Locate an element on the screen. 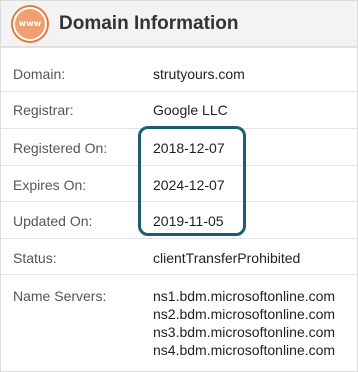 The width and height of the screenshot is (358, 372). name-server-3: ns3.bdm.microsoftonline.com is located at coordinates (244, 332).